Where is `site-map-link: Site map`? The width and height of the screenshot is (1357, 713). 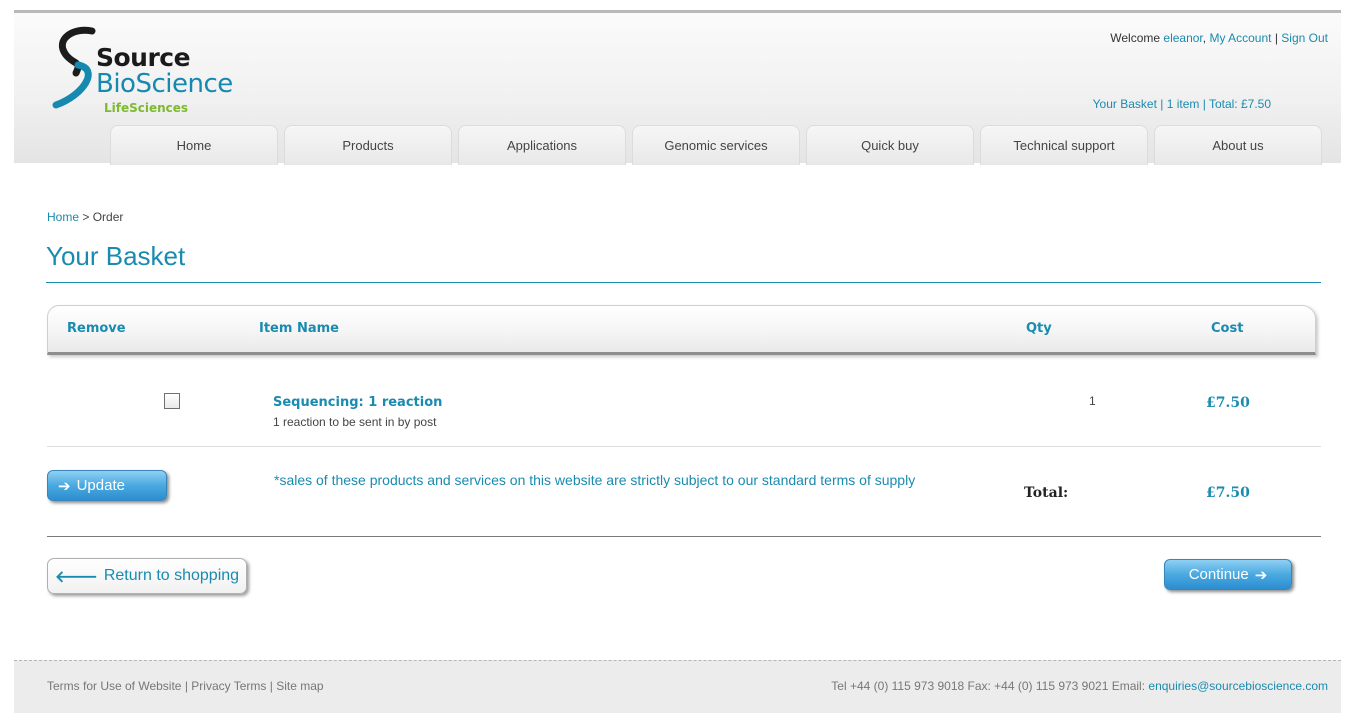 site-map-link: Site map is located at coordinates (299, 686).